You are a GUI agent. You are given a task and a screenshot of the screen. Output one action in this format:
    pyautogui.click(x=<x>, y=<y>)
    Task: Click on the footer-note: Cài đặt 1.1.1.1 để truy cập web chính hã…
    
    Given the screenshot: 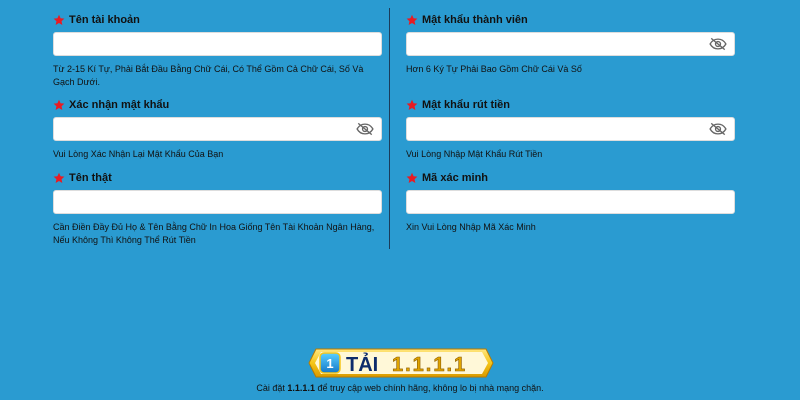 What is the action you would take?
    pyautogui.click(x=400, y=388)
    